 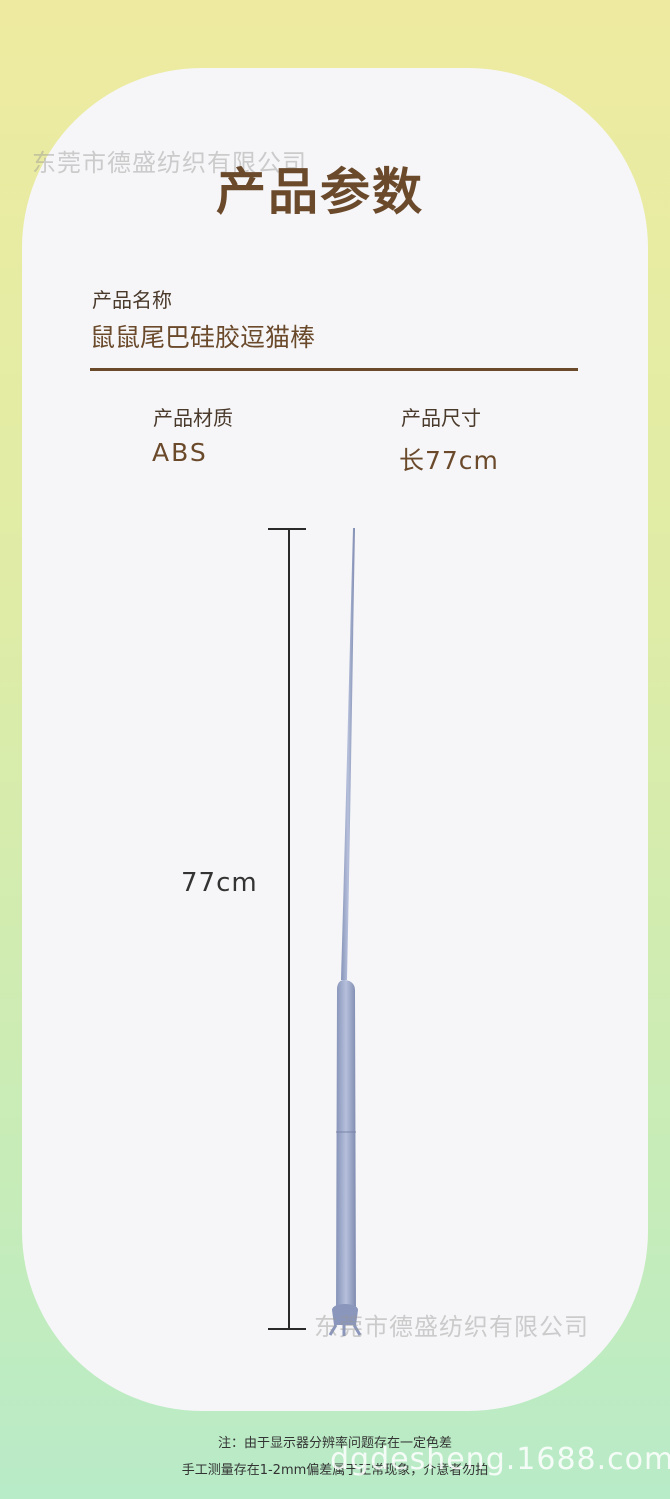 I want to click on size-value: 长77cm, so click(x=449, y=460).